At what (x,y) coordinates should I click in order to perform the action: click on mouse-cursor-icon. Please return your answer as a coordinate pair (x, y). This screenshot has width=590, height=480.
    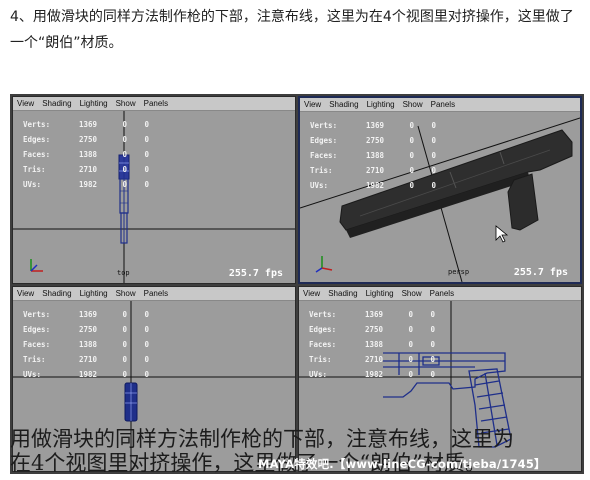
    Looking at the image, I should click on (502, 234).